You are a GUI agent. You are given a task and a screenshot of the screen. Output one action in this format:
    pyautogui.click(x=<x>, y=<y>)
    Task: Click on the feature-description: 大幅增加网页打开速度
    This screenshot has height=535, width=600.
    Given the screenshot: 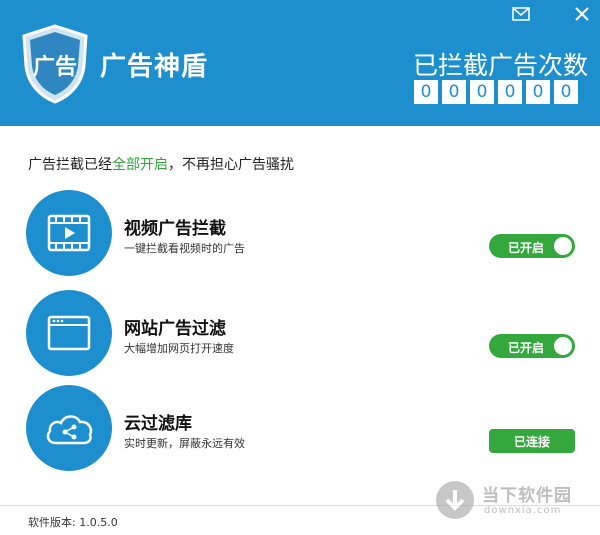 What is the action you would take?
    pyautogui.click(x=179, y=348)
    